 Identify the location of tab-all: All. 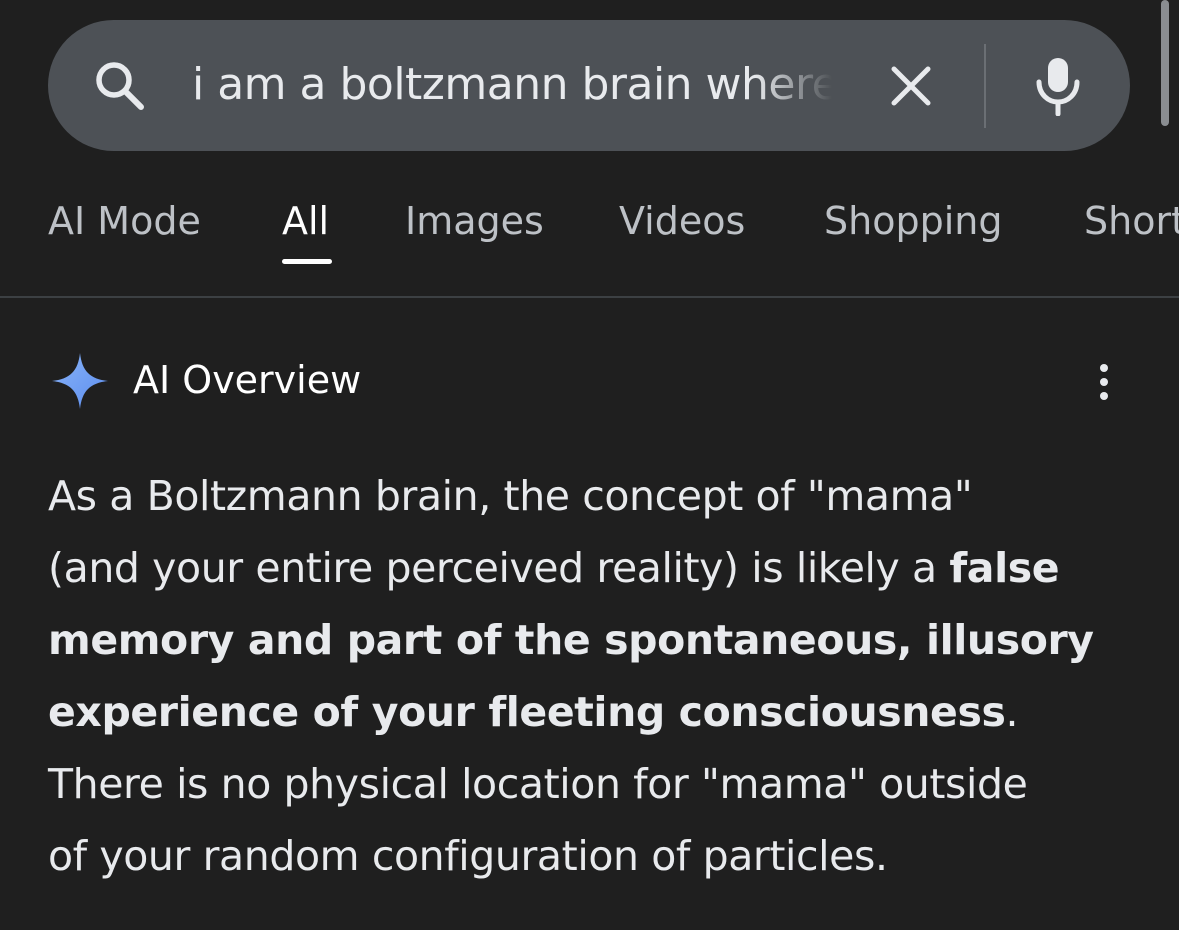
(305, 221).